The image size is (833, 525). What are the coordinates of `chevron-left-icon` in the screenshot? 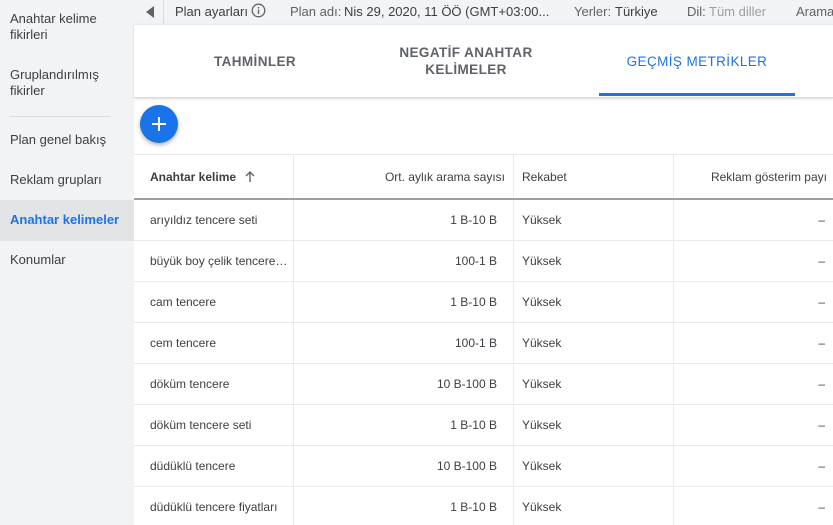 It's located at (151, 12).